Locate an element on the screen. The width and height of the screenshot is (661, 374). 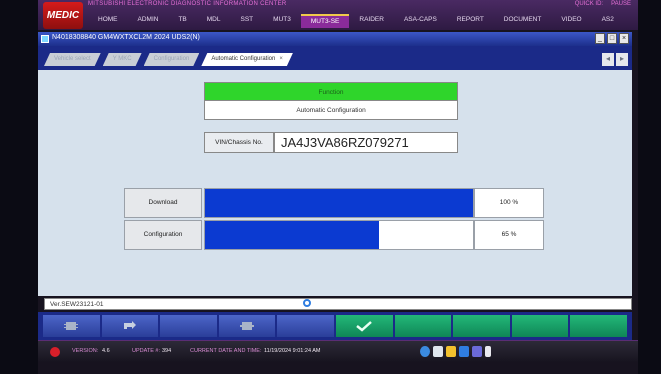
vin-label: VIN/Chassis No. is located at coordinates (239, 142).